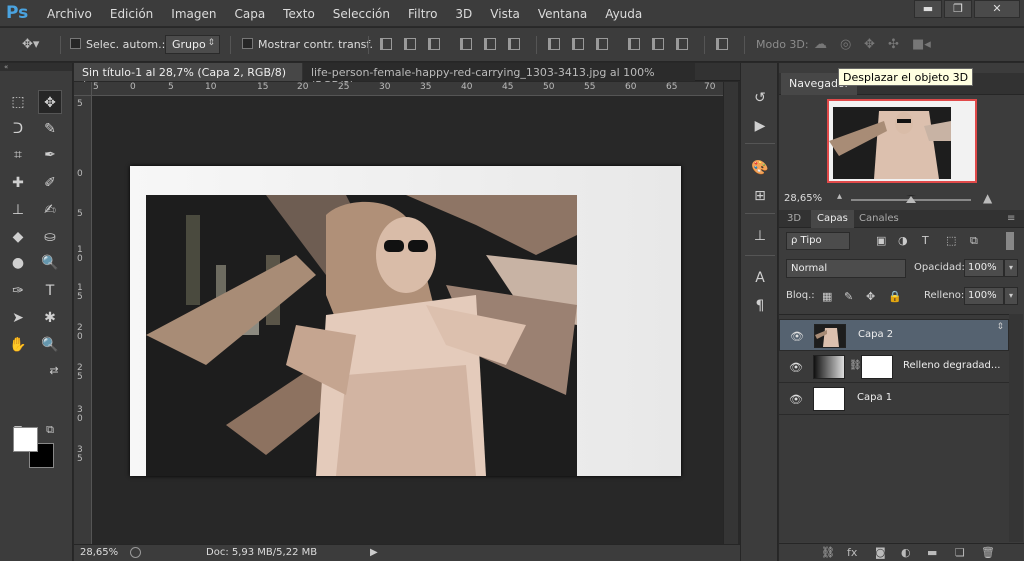 The image size is (1024, 561). I want to click on filter-pixel-icon: ▣, so click(881, 240).